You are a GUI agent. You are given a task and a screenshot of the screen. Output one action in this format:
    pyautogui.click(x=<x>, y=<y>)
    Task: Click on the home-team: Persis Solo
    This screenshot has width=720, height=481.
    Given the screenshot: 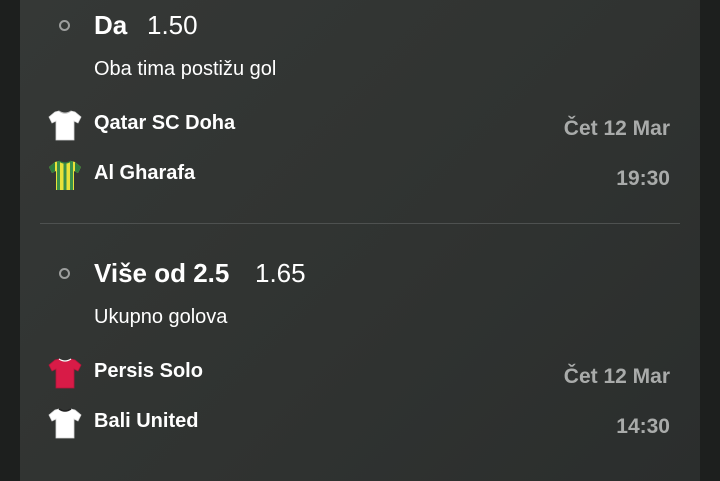 What is the action you would take?
    pyautogui.click(x=248, y=373)
    